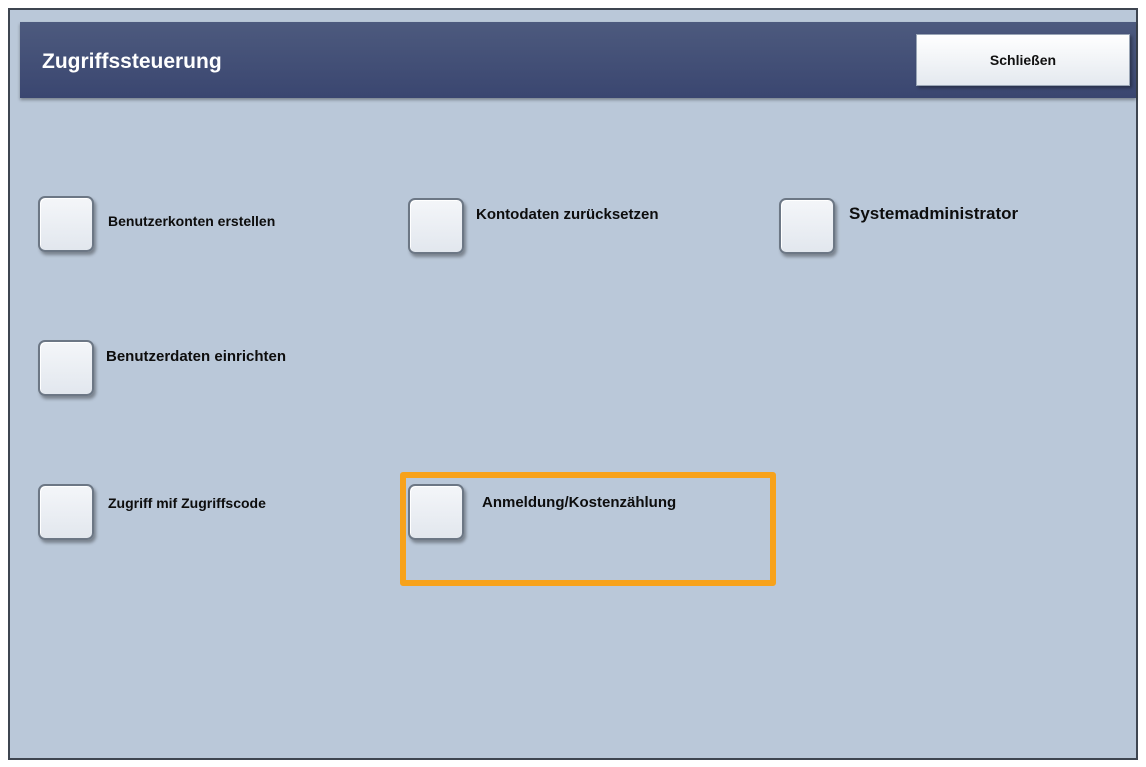 The image size is (1146, 767). Describe the element at coordinates (927, 225) in the screenshot. I see `option-system-administrator: Systemadministrator` at that location.